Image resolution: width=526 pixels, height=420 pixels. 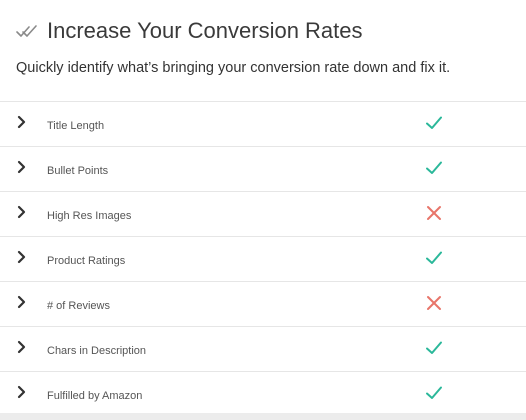 I want to click on bottom-divider, so click(x=263, y=416).